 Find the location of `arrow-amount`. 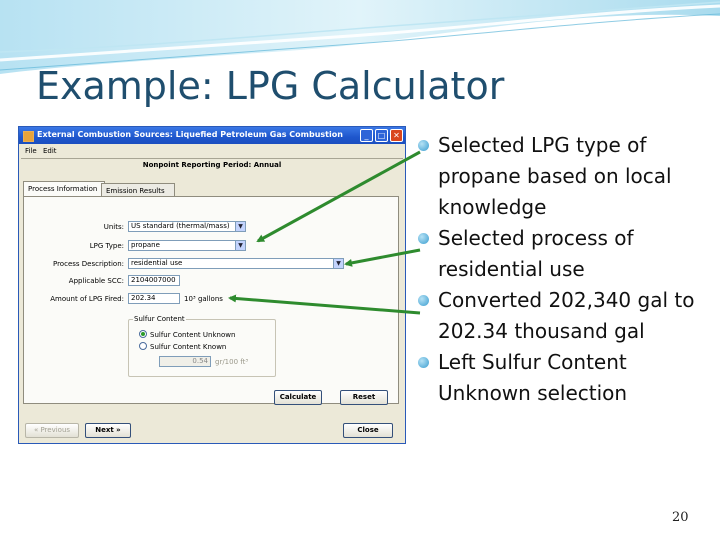

arrow-amount is located at coordinates (324, 304).